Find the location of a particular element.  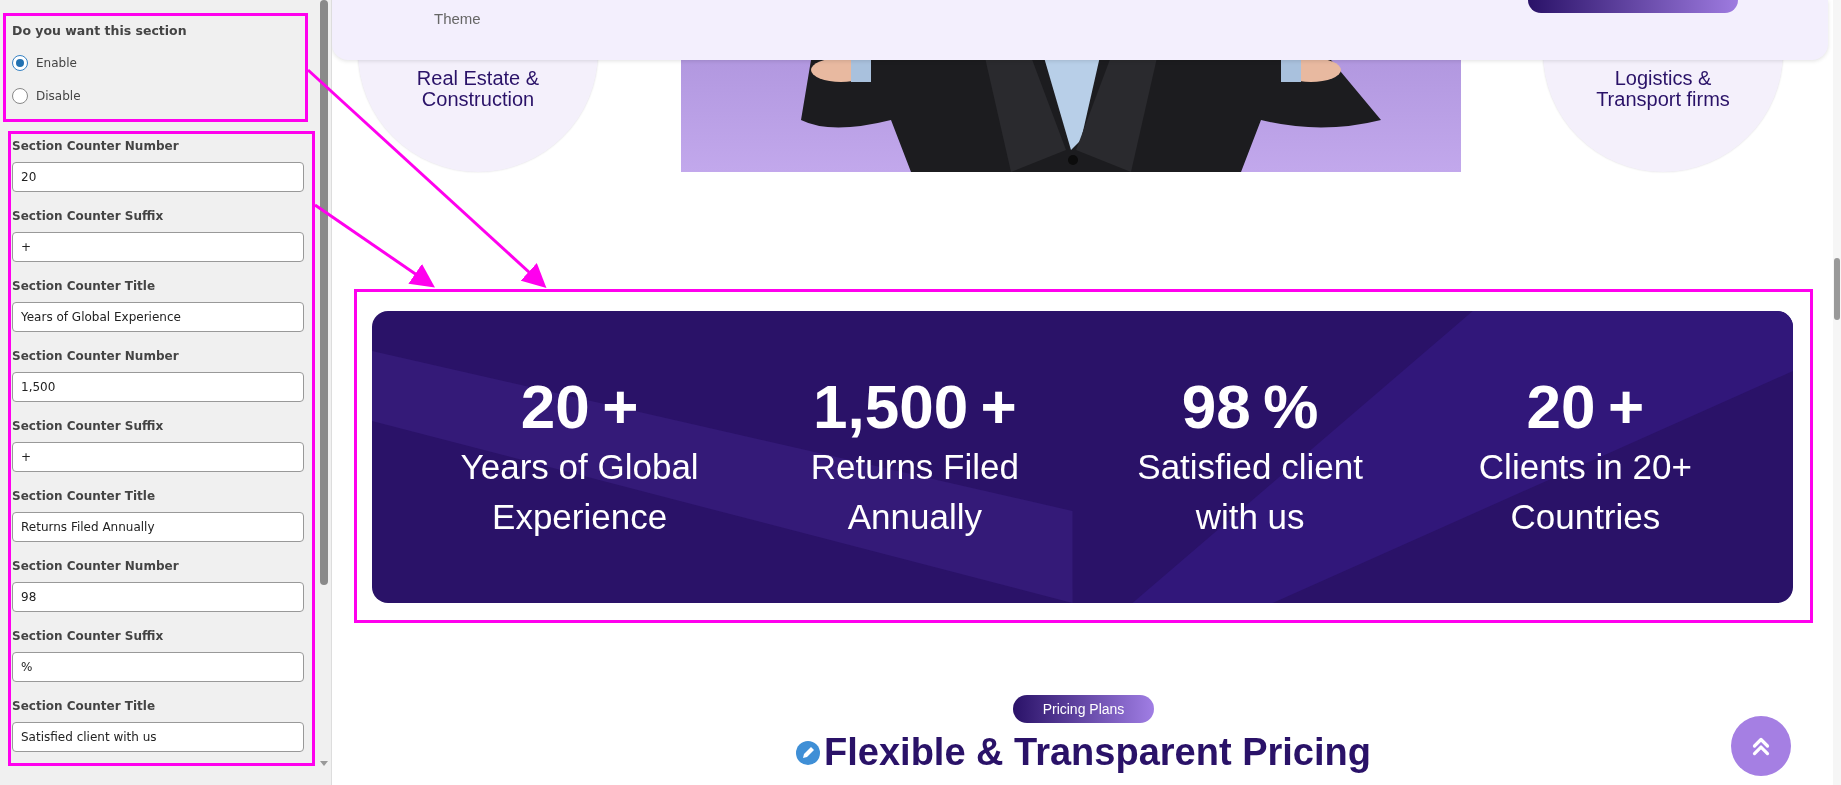

category-label: Real Estate & Construction is located at coordinates (478, 89).